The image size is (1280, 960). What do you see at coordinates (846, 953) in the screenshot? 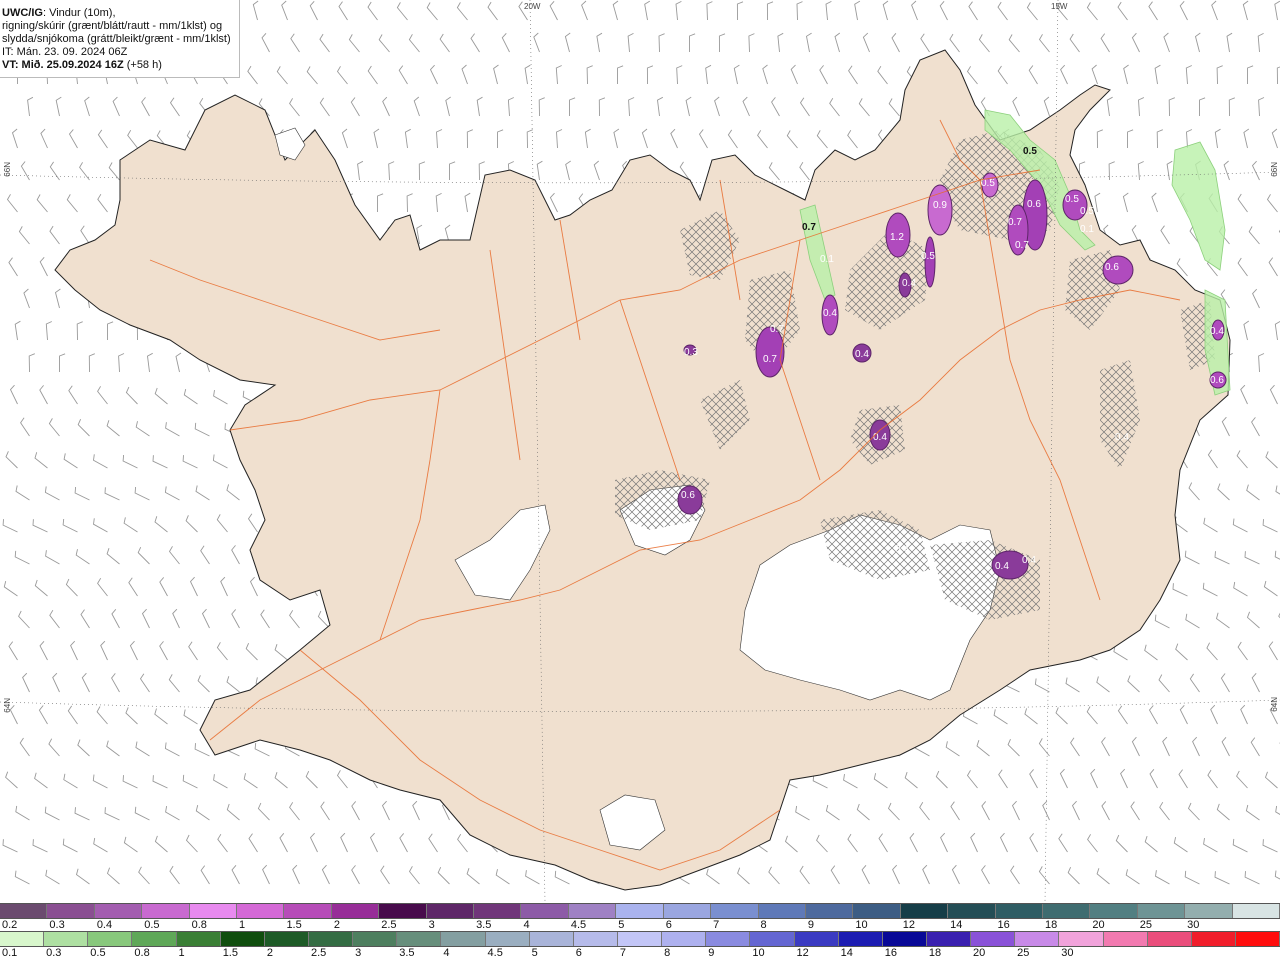
I see `legend-label: 14` at bounding box center [846, 953].